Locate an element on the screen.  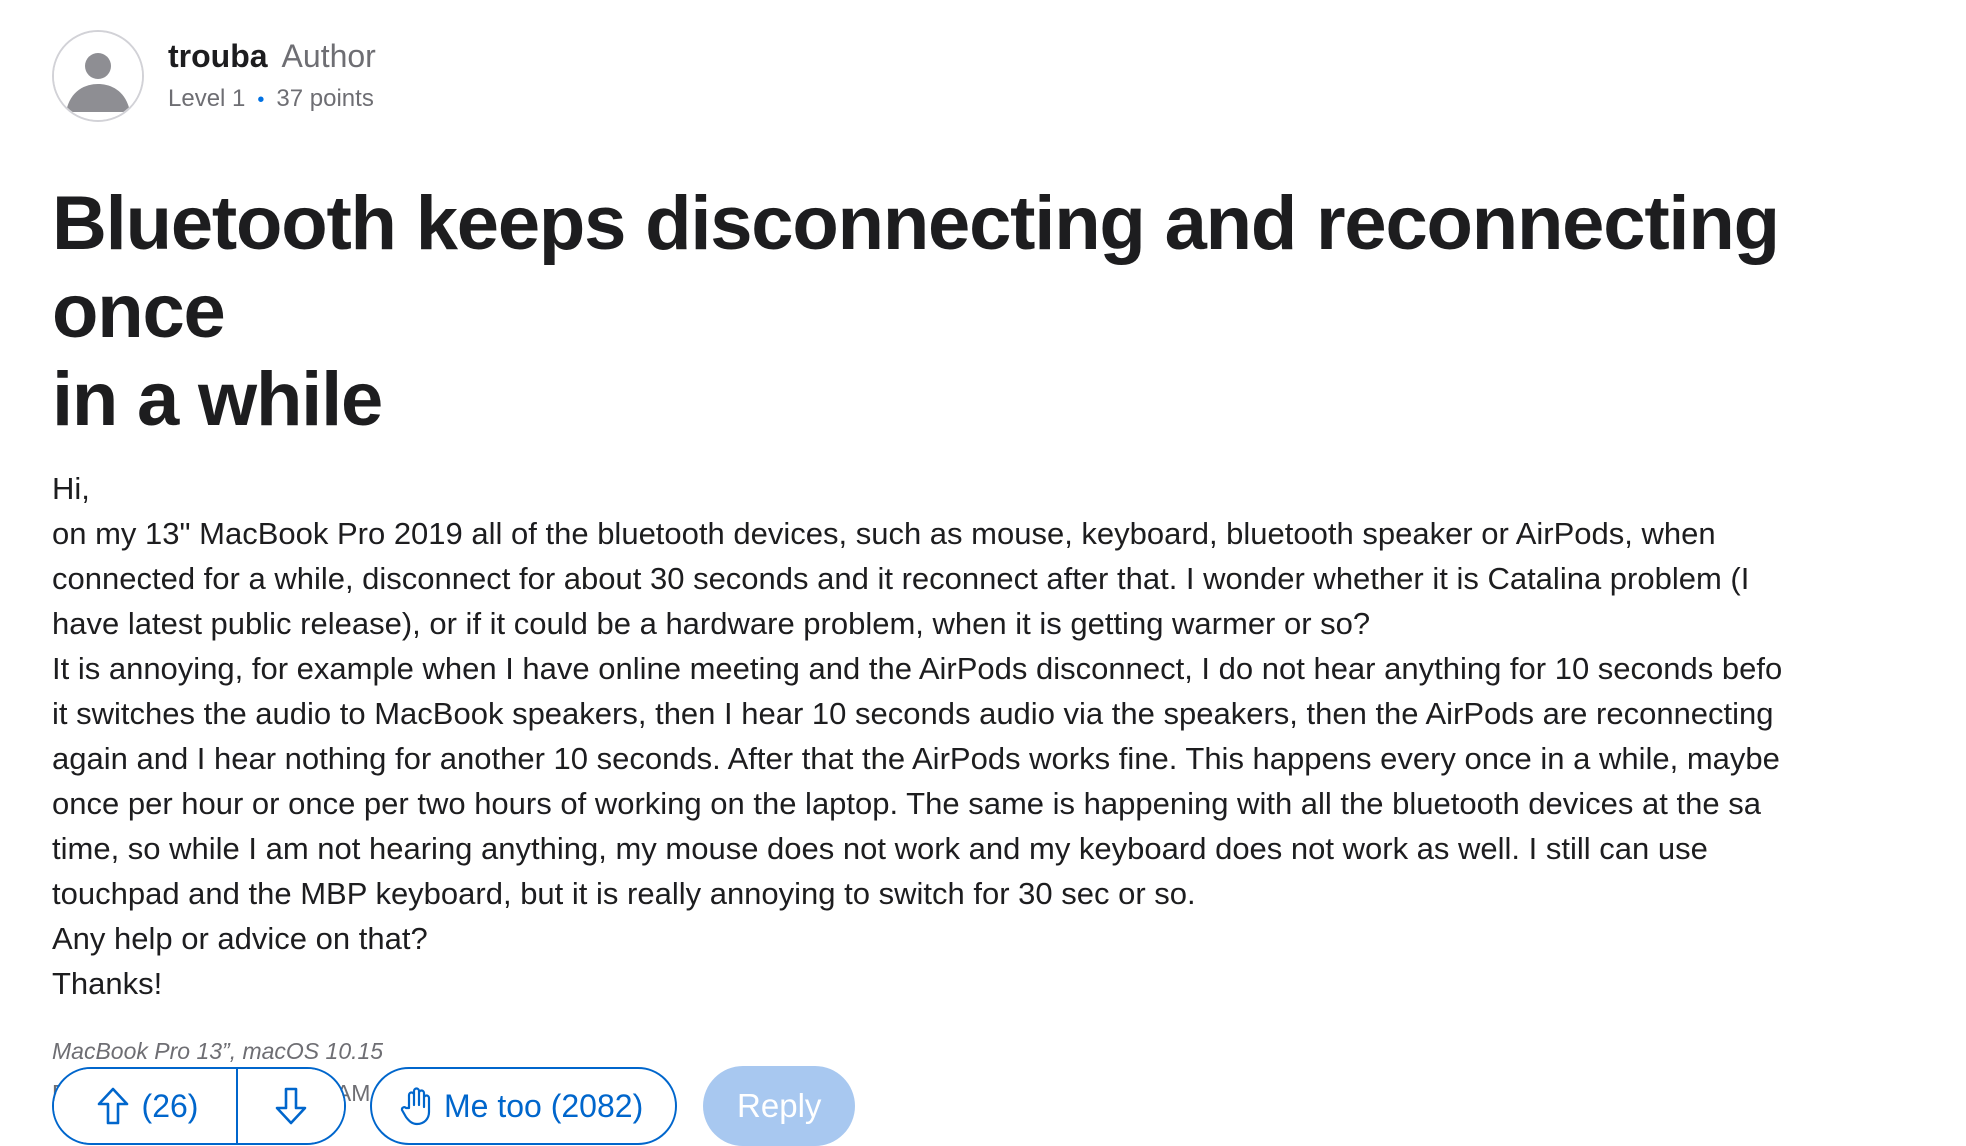
avatar is located at coordinates (98, 76).